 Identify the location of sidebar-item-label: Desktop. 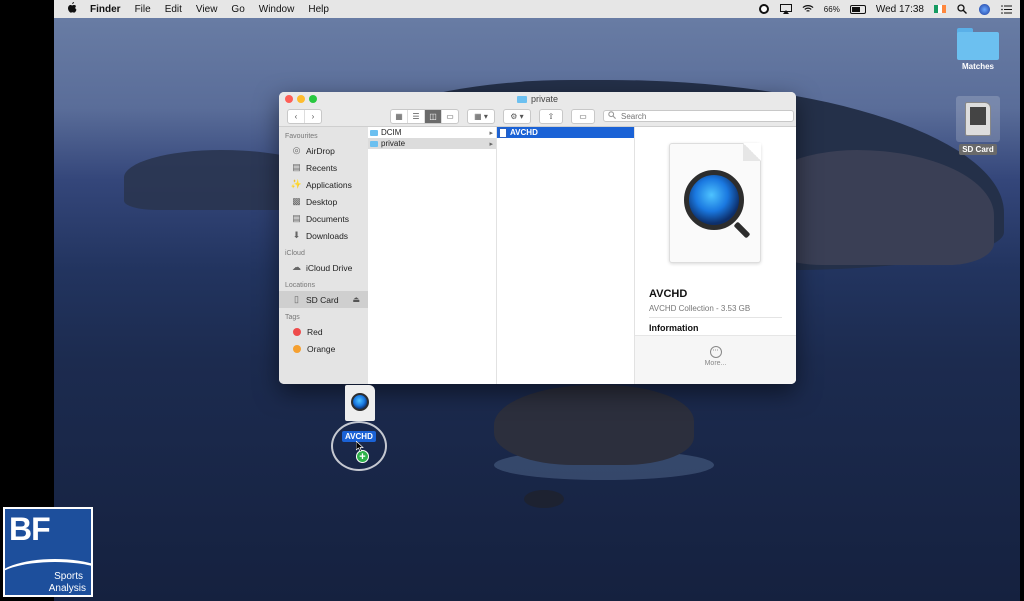
(322, 201).